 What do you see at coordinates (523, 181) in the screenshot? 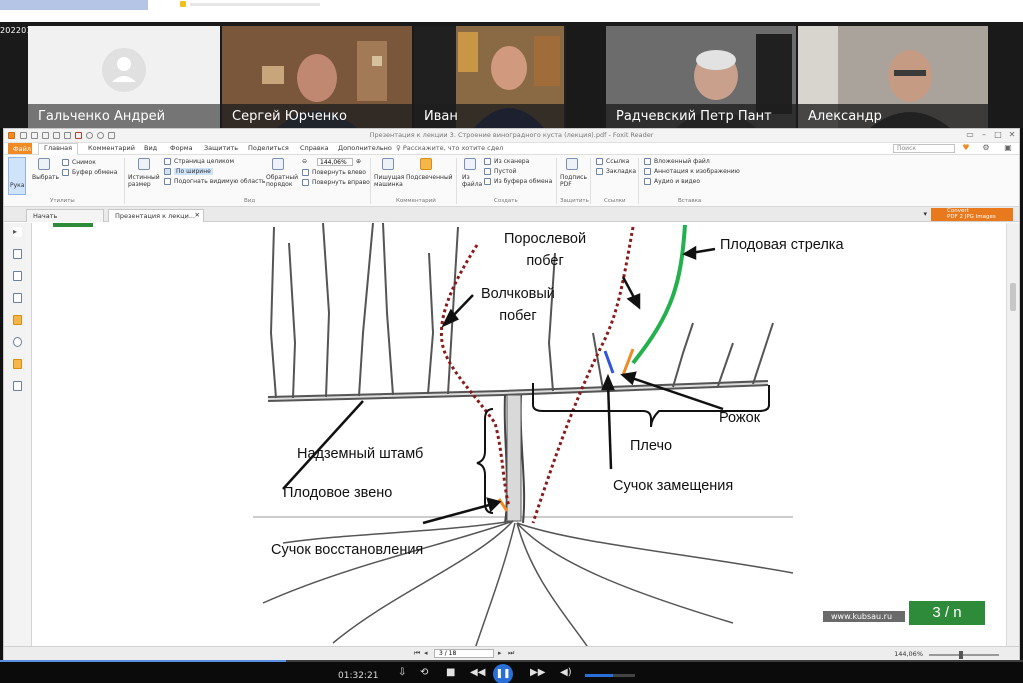
I see `from-clipboard-button: Из буфера обмена` at bounding box center [523, 181].